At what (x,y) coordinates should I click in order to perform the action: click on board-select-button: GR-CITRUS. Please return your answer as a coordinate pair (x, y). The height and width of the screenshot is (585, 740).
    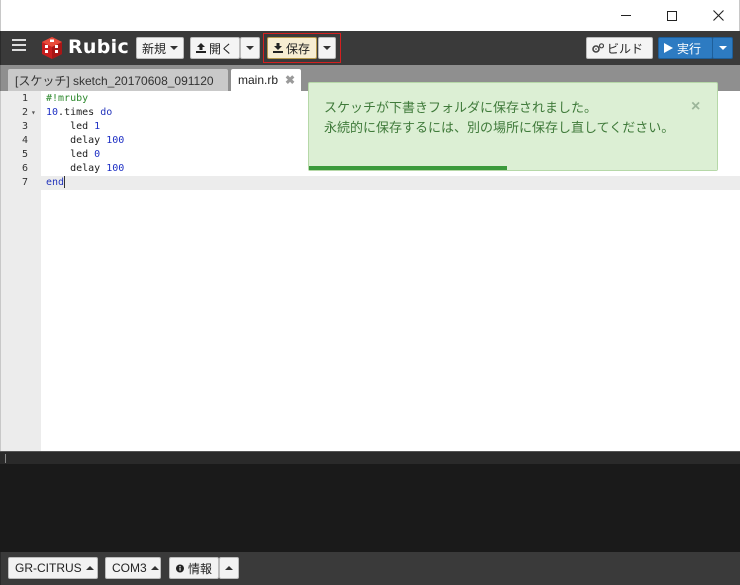
    Looking at the image, I should click on (53, 568).